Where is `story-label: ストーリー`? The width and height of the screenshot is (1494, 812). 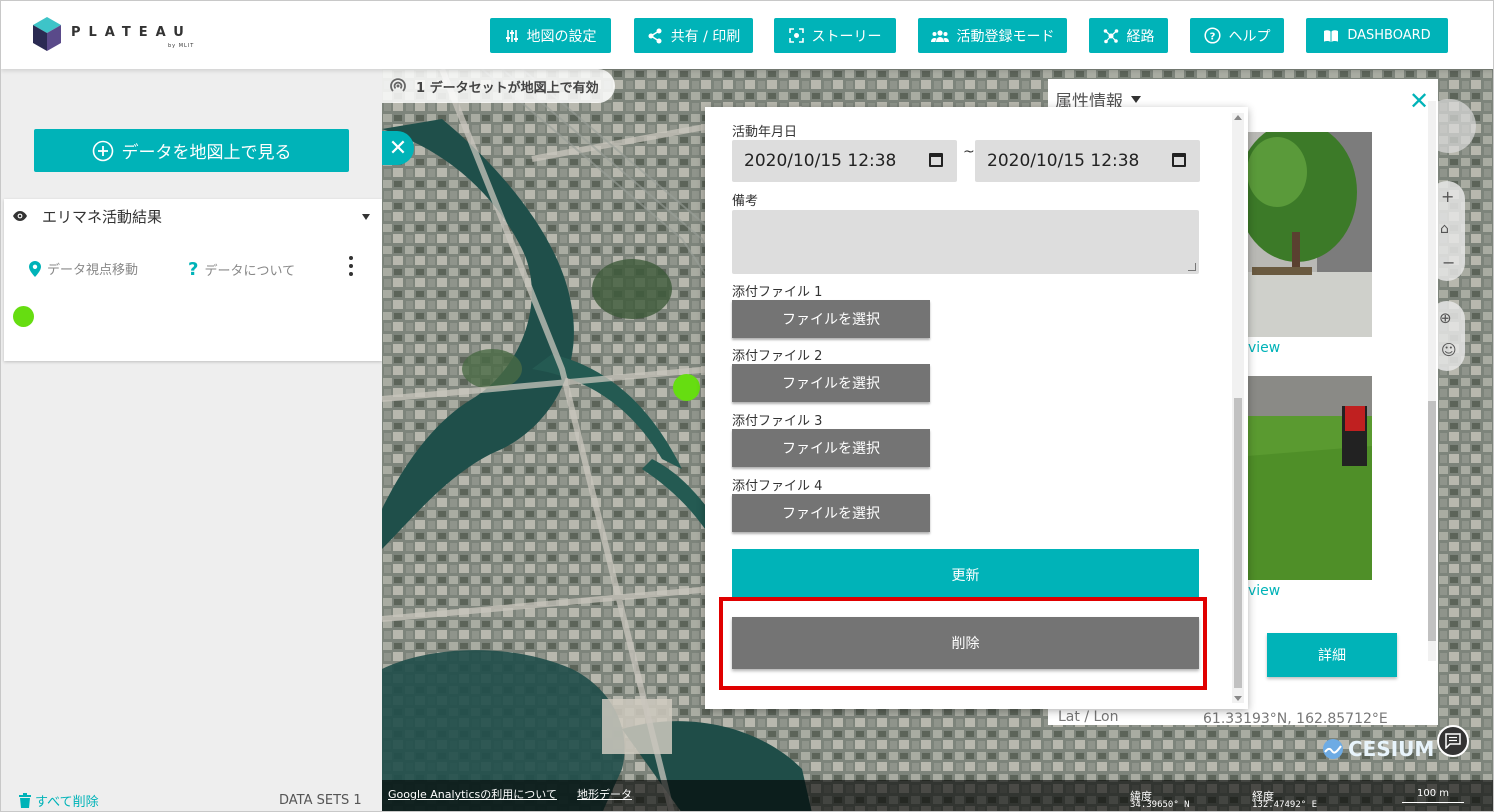 story-label: ストーリー is located at coordinates (846, 36).